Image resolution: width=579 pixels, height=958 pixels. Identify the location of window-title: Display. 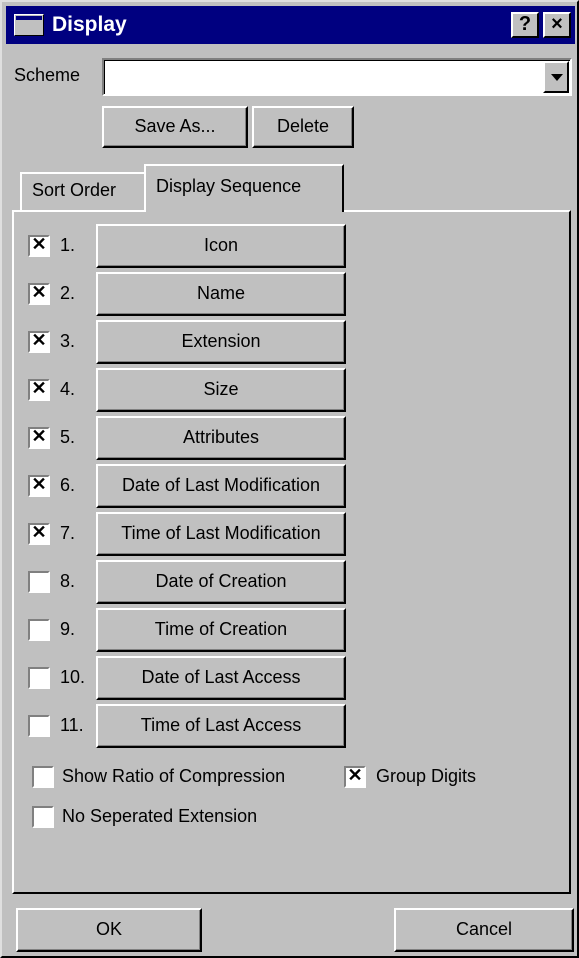
(89, 24).